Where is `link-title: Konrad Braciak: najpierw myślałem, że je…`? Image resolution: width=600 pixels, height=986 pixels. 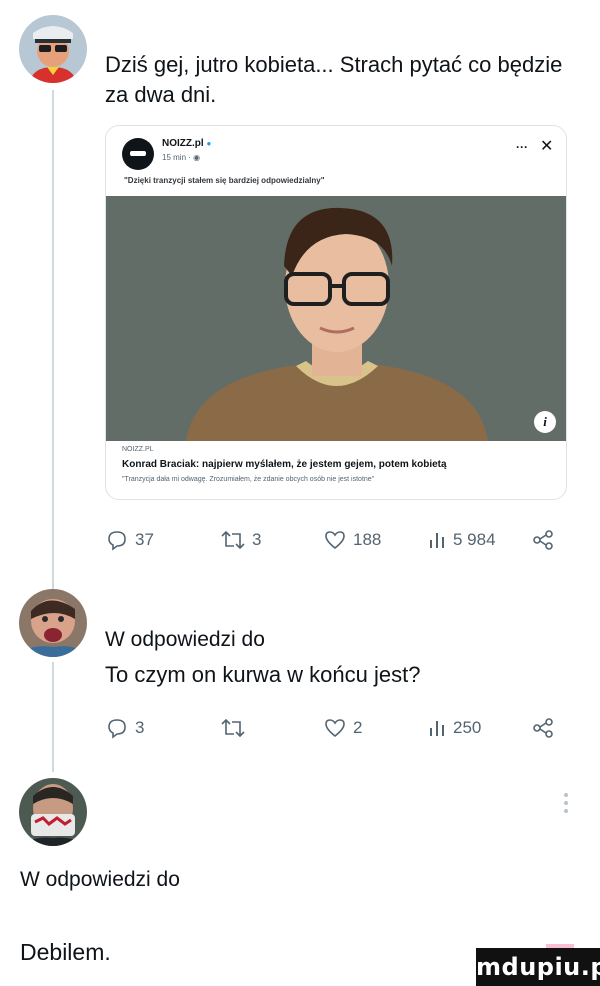
link-title: Konrad Braciak: najpierw myślałem, że je… is located at coordinates (284, 464).